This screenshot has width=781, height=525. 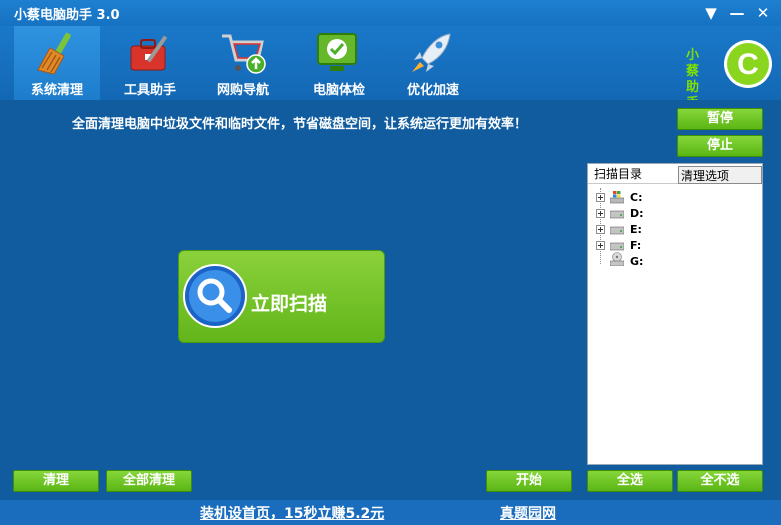 What do you see at coordinates (637, 213) in the screenshot?
I see `drive-label: D:` at bounding box center [637, 213].